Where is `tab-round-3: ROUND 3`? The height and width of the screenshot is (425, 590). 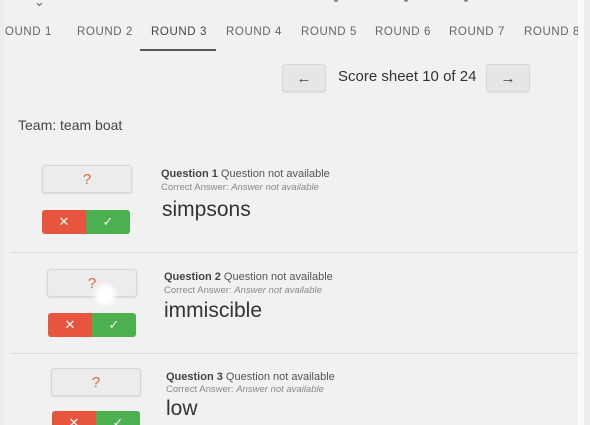 tab-round-3: ROUND 3 is located at coordinates (179, 32).